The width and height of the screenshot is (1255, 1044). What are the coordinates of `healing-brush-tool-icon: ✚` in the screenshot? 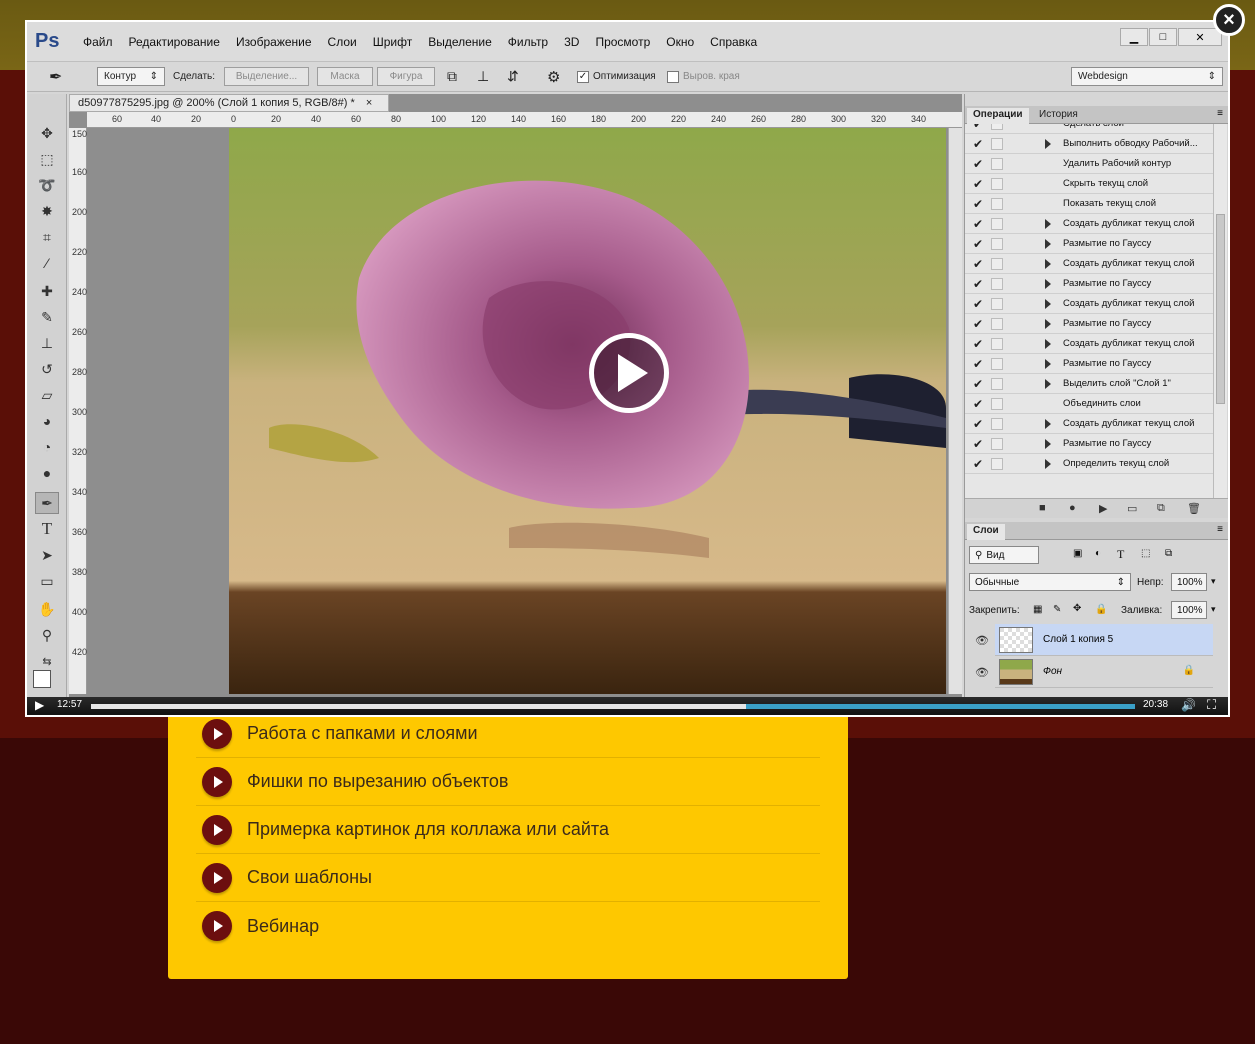 It's located at (47, 291).